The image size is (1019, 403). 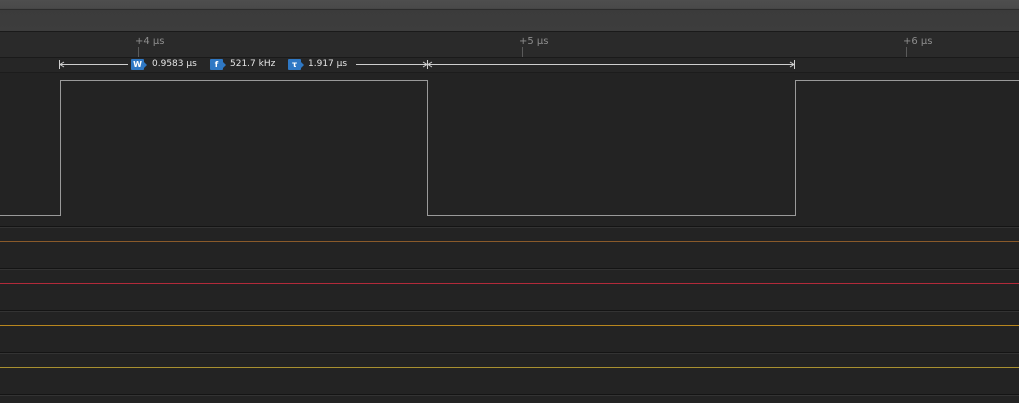 What do you see at coordinates (509, 367) in the screenshot?
I see `channel-4-trace` at bounding box center [509, 367].